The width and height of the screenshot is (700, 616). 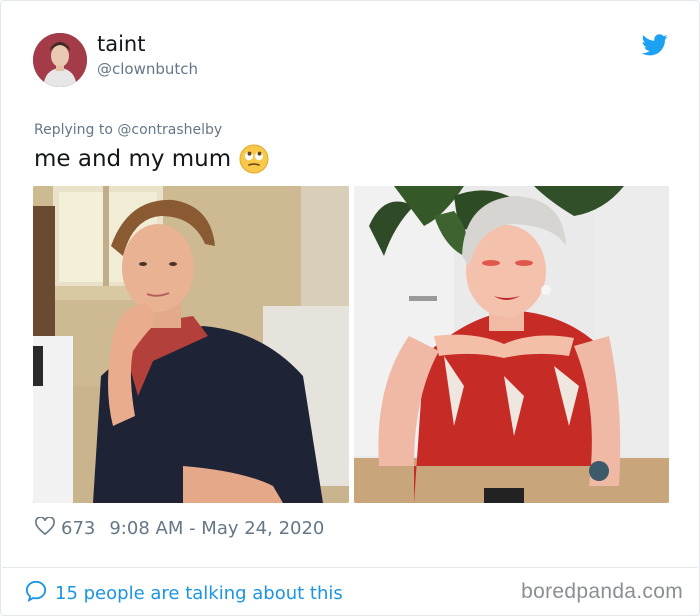 What do you see at coordinates (78, 528) in the screenshot?
I see `like-count: 673` at bounding box center [78, 528].